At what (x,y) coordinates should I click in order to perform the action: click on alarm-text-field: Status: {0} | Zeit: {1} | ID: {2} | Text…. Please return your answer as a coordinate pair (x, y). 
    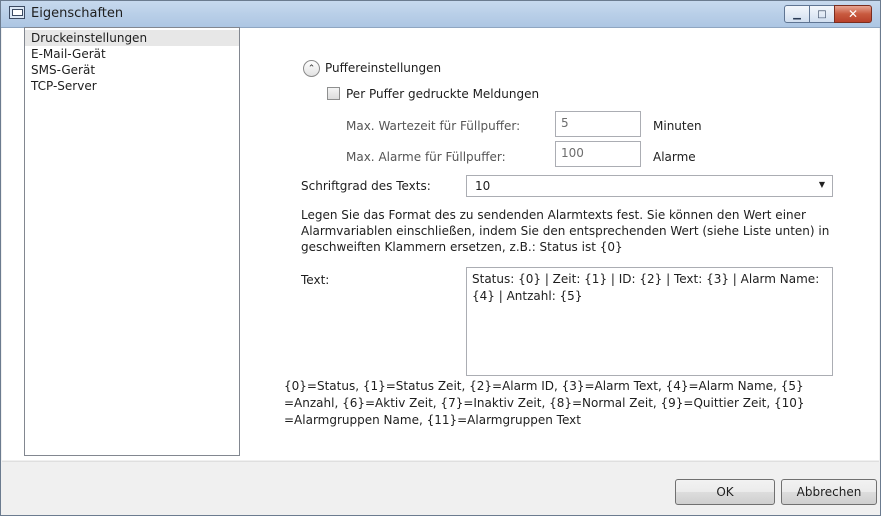
    Looking at the image, I should click on (649, 321).